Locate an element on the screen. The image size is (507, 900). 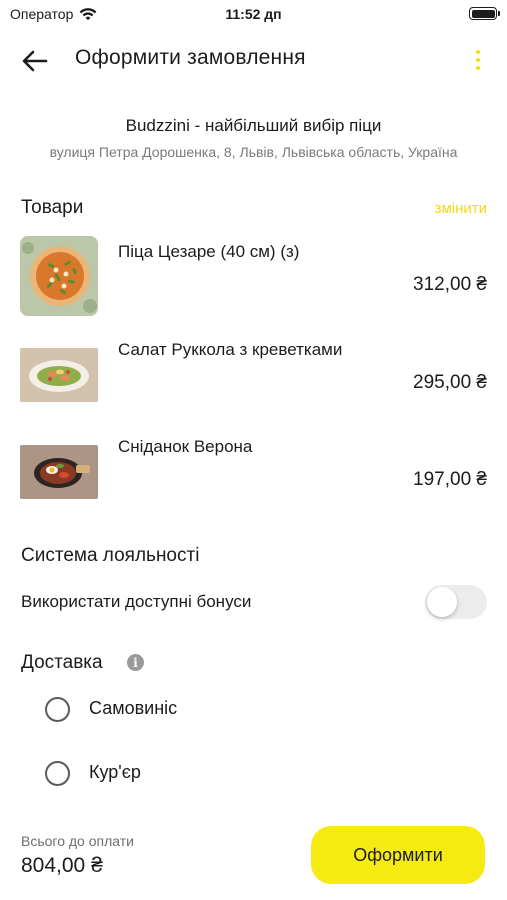
battery-level is located at coordinates (483, 13).